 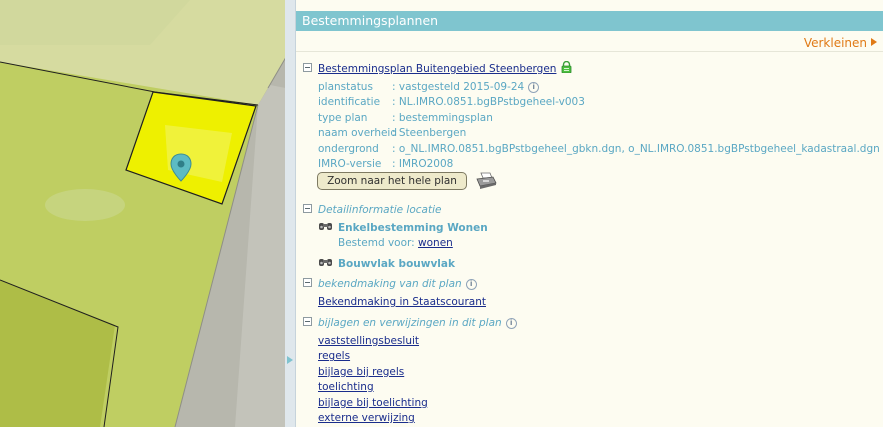 I want to click on bijlage-link: bijlage bij regels, so click(x=361, y=372).